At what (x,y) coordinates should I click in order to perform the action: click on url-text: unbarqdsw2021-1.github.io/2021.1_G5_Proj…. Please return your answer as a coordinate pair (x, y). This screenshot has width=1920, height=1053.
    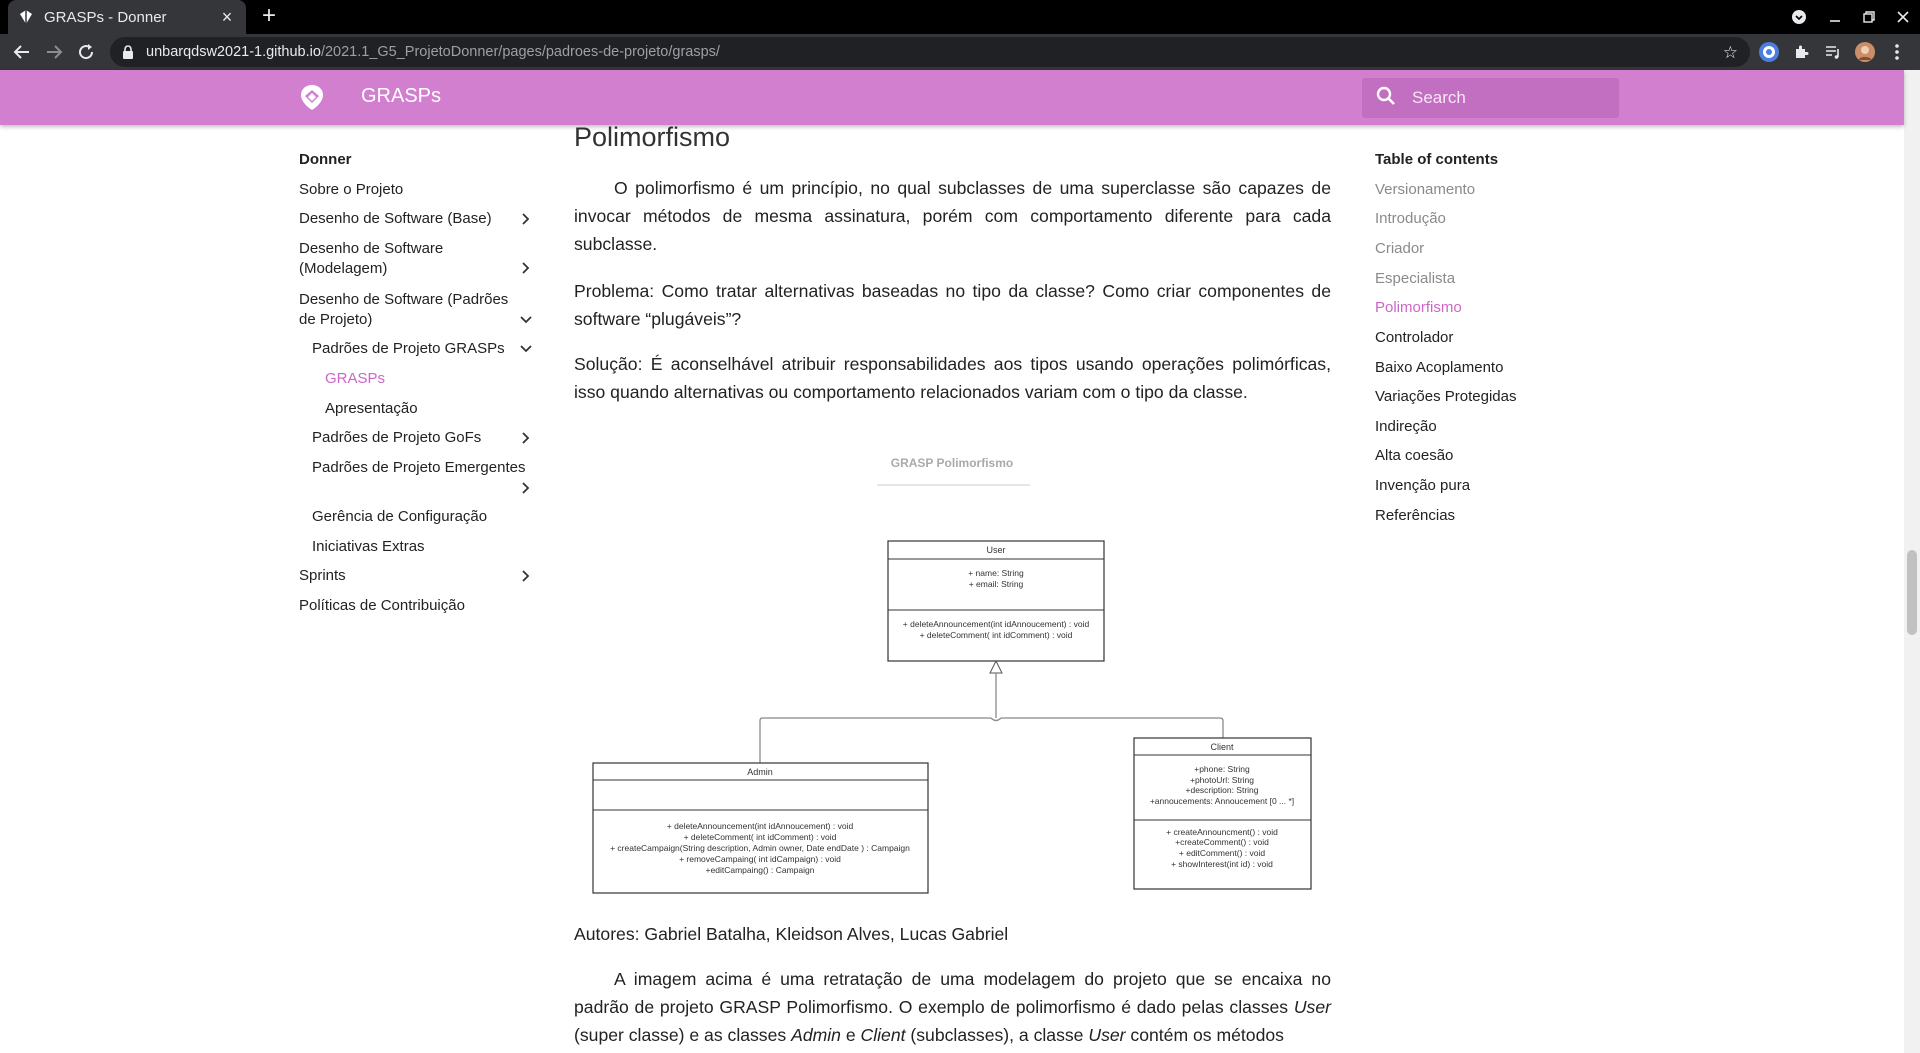
    Looking at the image, I should click on (433, 52).